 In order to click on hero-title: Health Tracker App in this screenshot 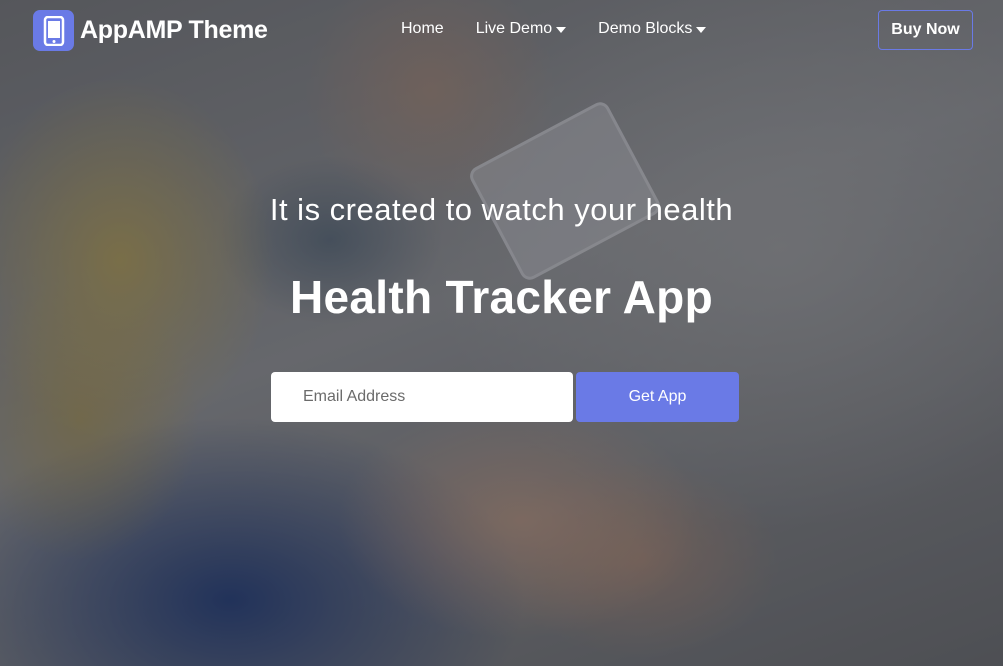, I will do `click(501, 297)`.